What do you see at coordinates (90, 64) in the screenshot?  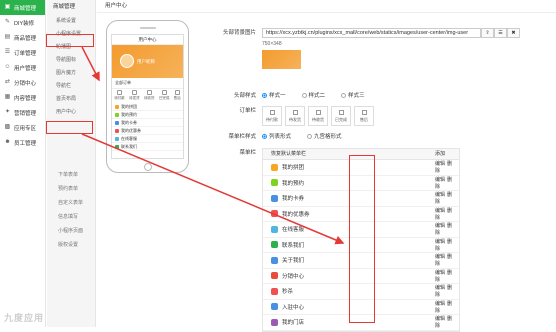 I see `arrow-to-subnav` at bounding box center [90, 64].